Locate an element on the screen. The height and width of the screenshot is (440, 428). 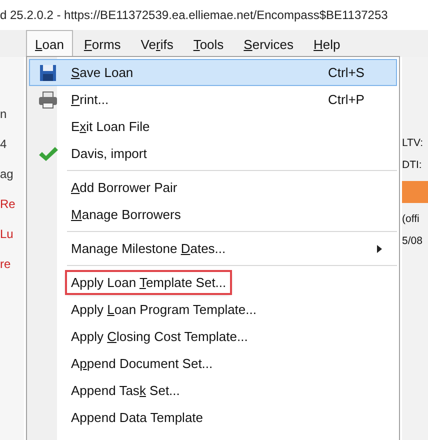
menu-item: Exit Loan File is located at coordinates (213, 126).